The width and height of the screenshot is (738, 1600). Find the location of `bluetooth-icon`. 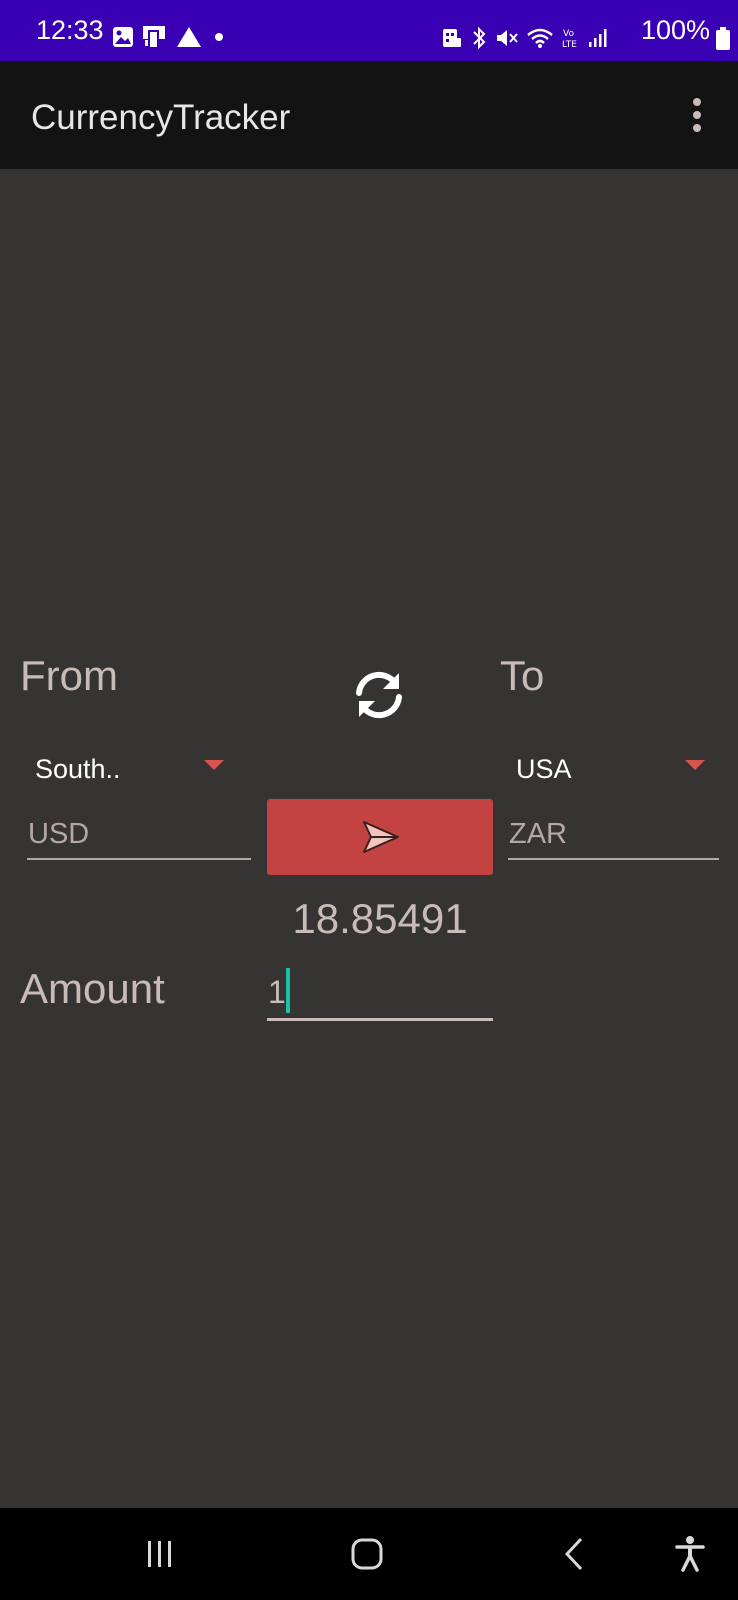

bluetooth-icon is located at coordinates (479, 38).